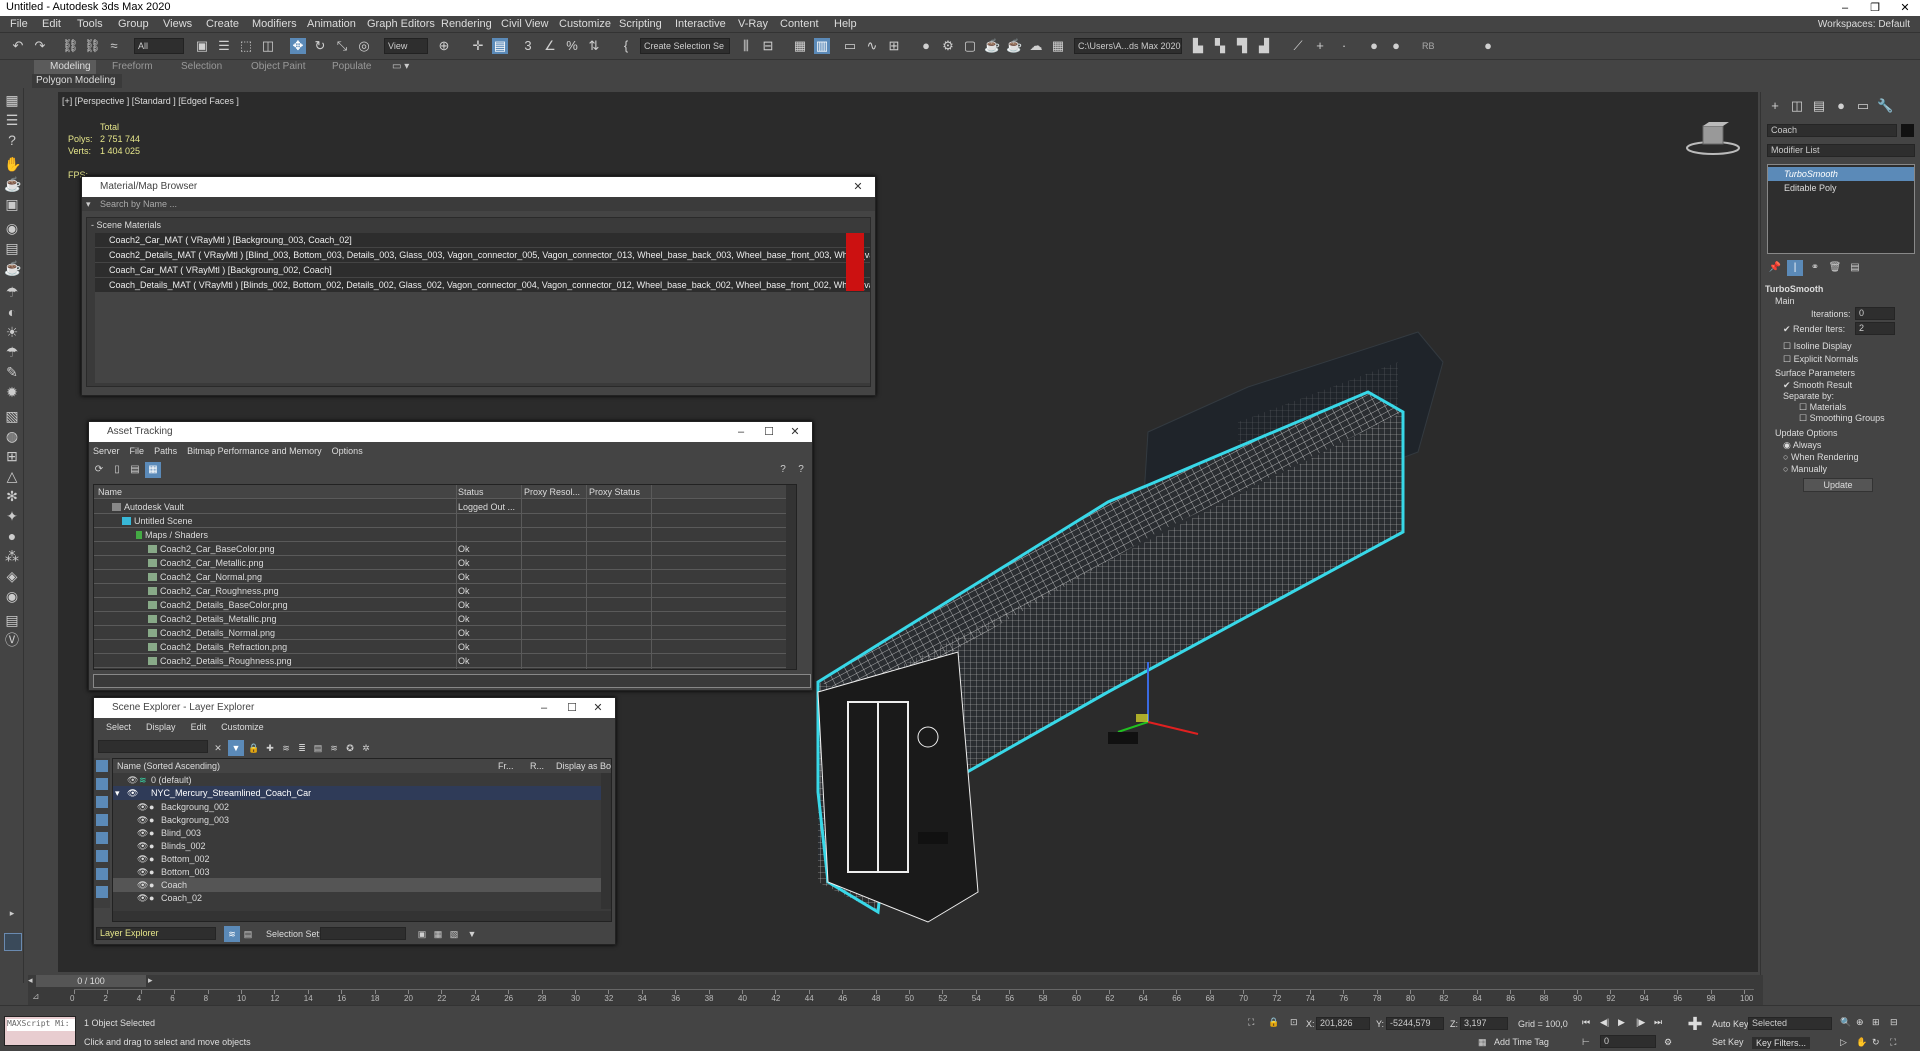  I want to click on project-path-dropdown: C:\Users\A...ds Max 2020, so click(1128, 46).